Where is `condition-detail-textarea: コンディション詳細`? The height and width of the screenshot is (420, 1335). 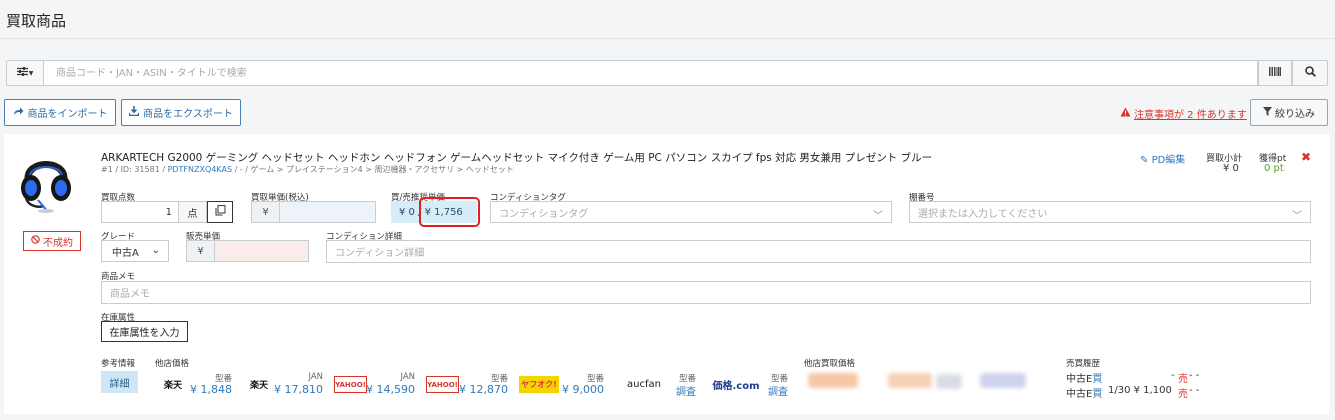 condition-detail-textarea: コンディション詳細 is located at coordinates (818, 251).